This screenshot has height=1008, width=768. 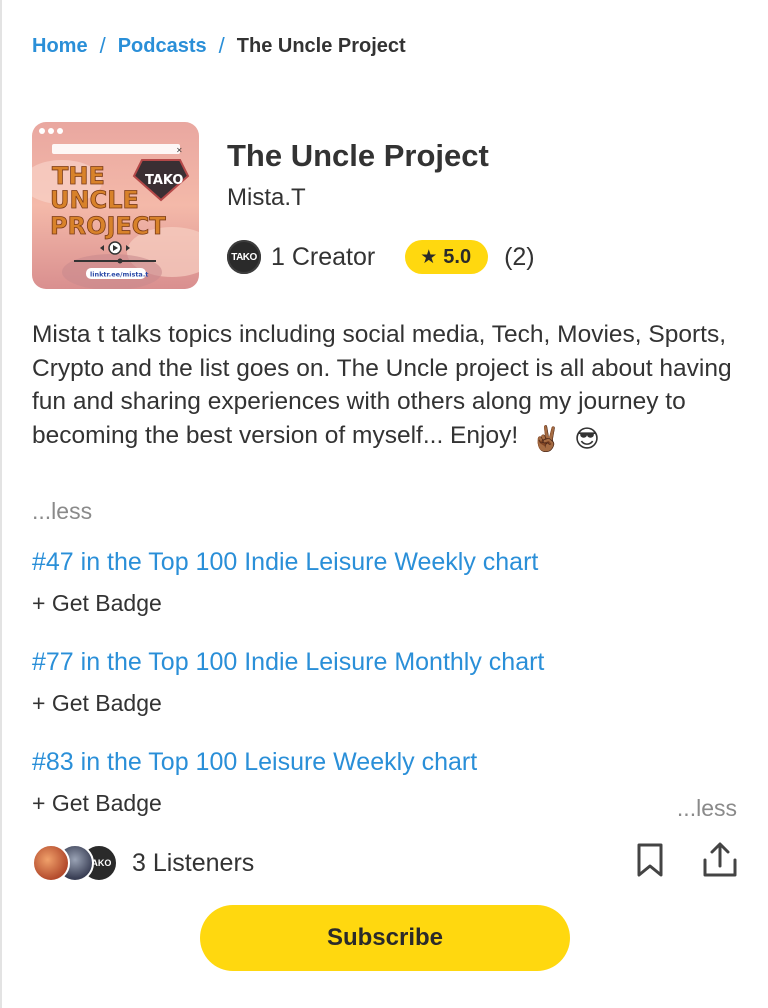 What do you see at coordinates (62, 511) in the screenshot?
I see `description-less-toggle: ...less` at bounding box center [62, 511].